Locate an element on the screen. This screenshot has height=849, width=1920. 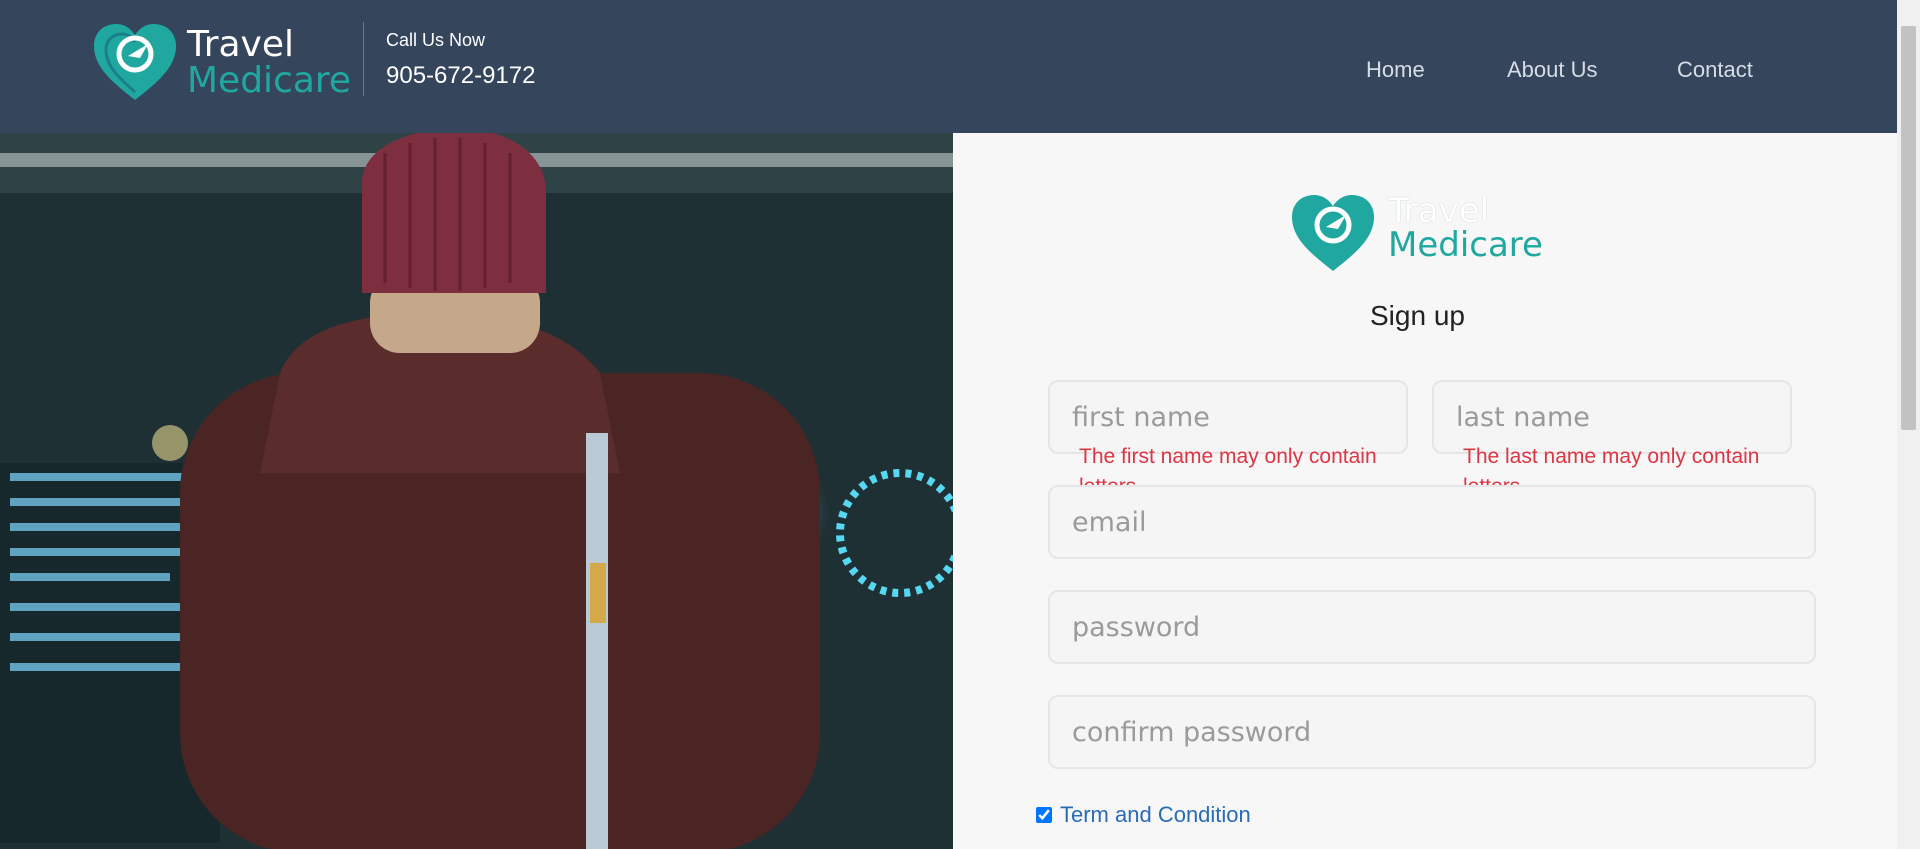
call-label: Call Us Now is located at coordinates (436, 40).